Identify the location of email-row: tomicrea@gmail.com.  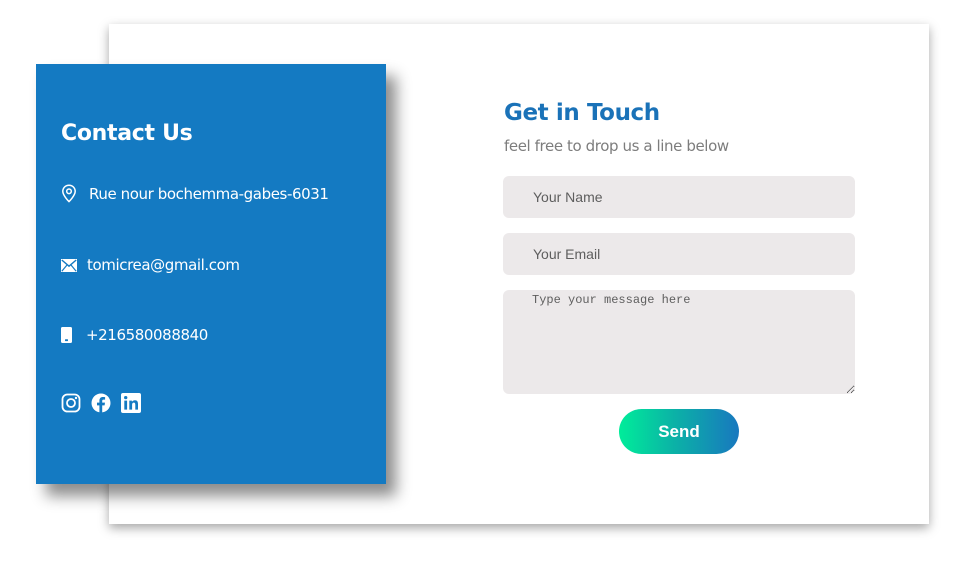
(150, 265).